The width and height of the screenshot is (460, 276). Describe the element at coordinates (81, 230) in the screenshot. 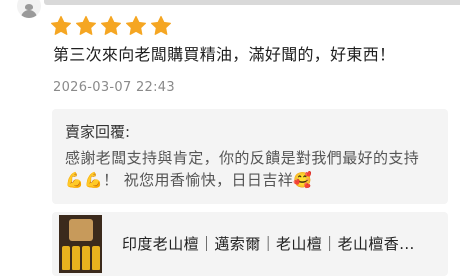

I see `product-jar-image` at that location.